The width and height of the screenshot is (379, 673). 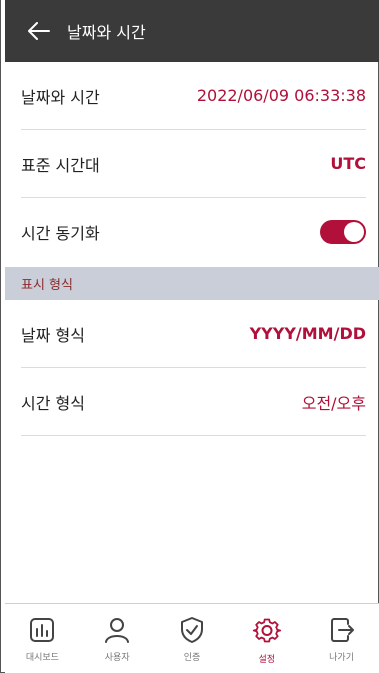 What do you see at coordinates (117, 658) in the screenshot?
I see `nav-label: 사용자` at bounding box center [117, 658].